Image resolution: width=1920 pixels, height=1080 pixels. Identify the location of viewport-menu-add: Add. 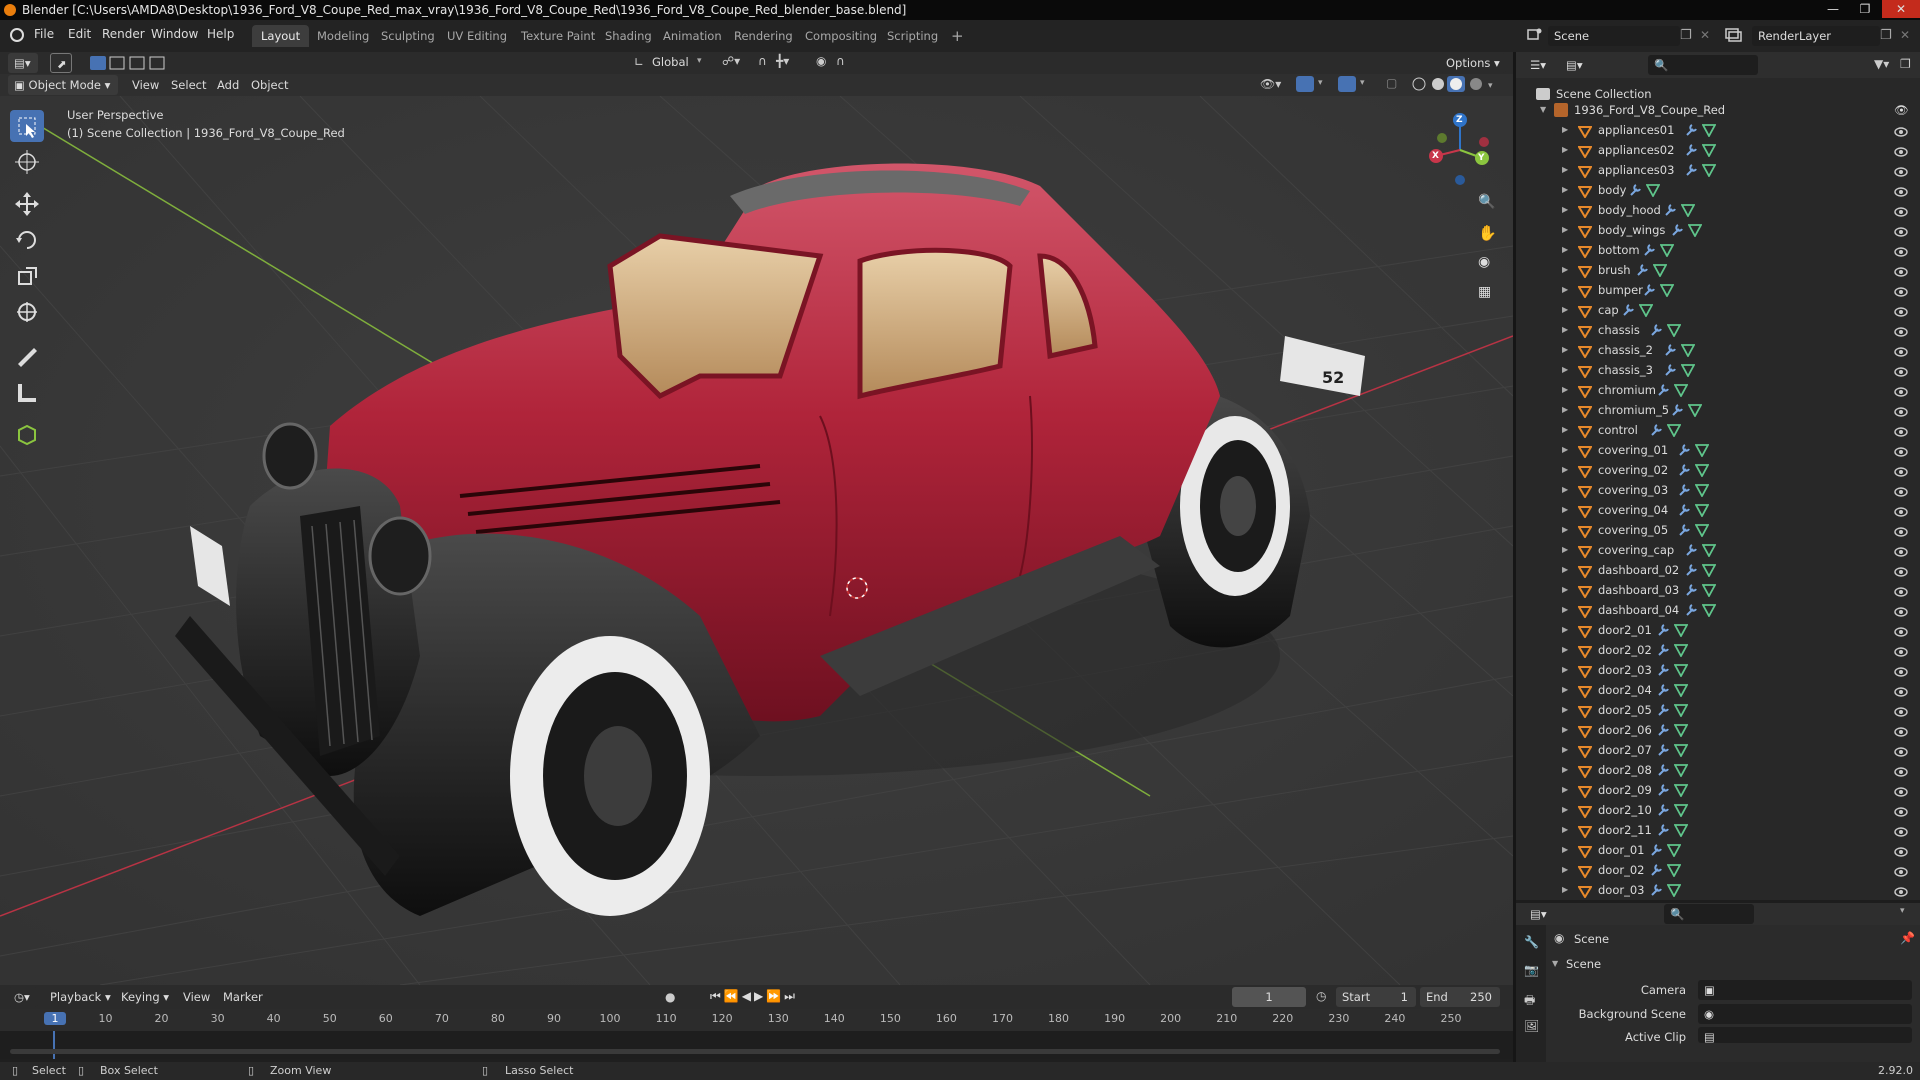
(228, 85).